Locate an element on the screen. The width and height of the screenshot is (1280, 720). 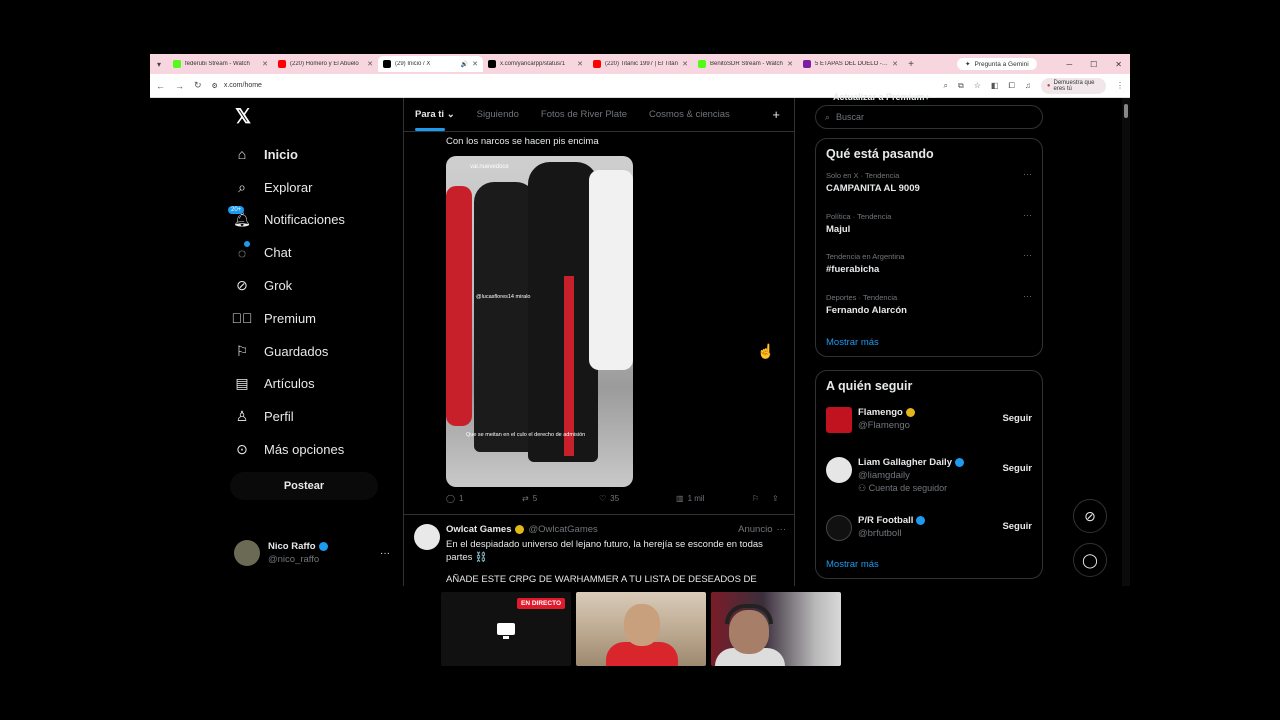
bookmark-button: ⚐ is located at coordinates (762, 498).